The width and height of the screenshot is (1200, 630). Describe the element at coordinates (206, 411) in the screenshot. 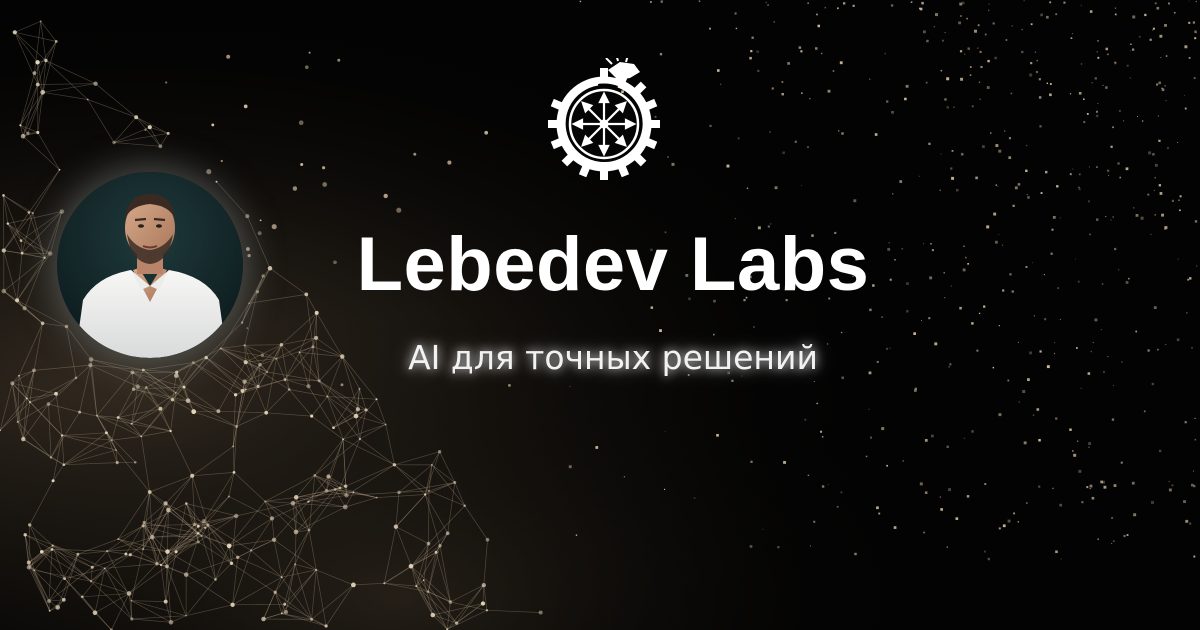

I see `network-link` at that location.